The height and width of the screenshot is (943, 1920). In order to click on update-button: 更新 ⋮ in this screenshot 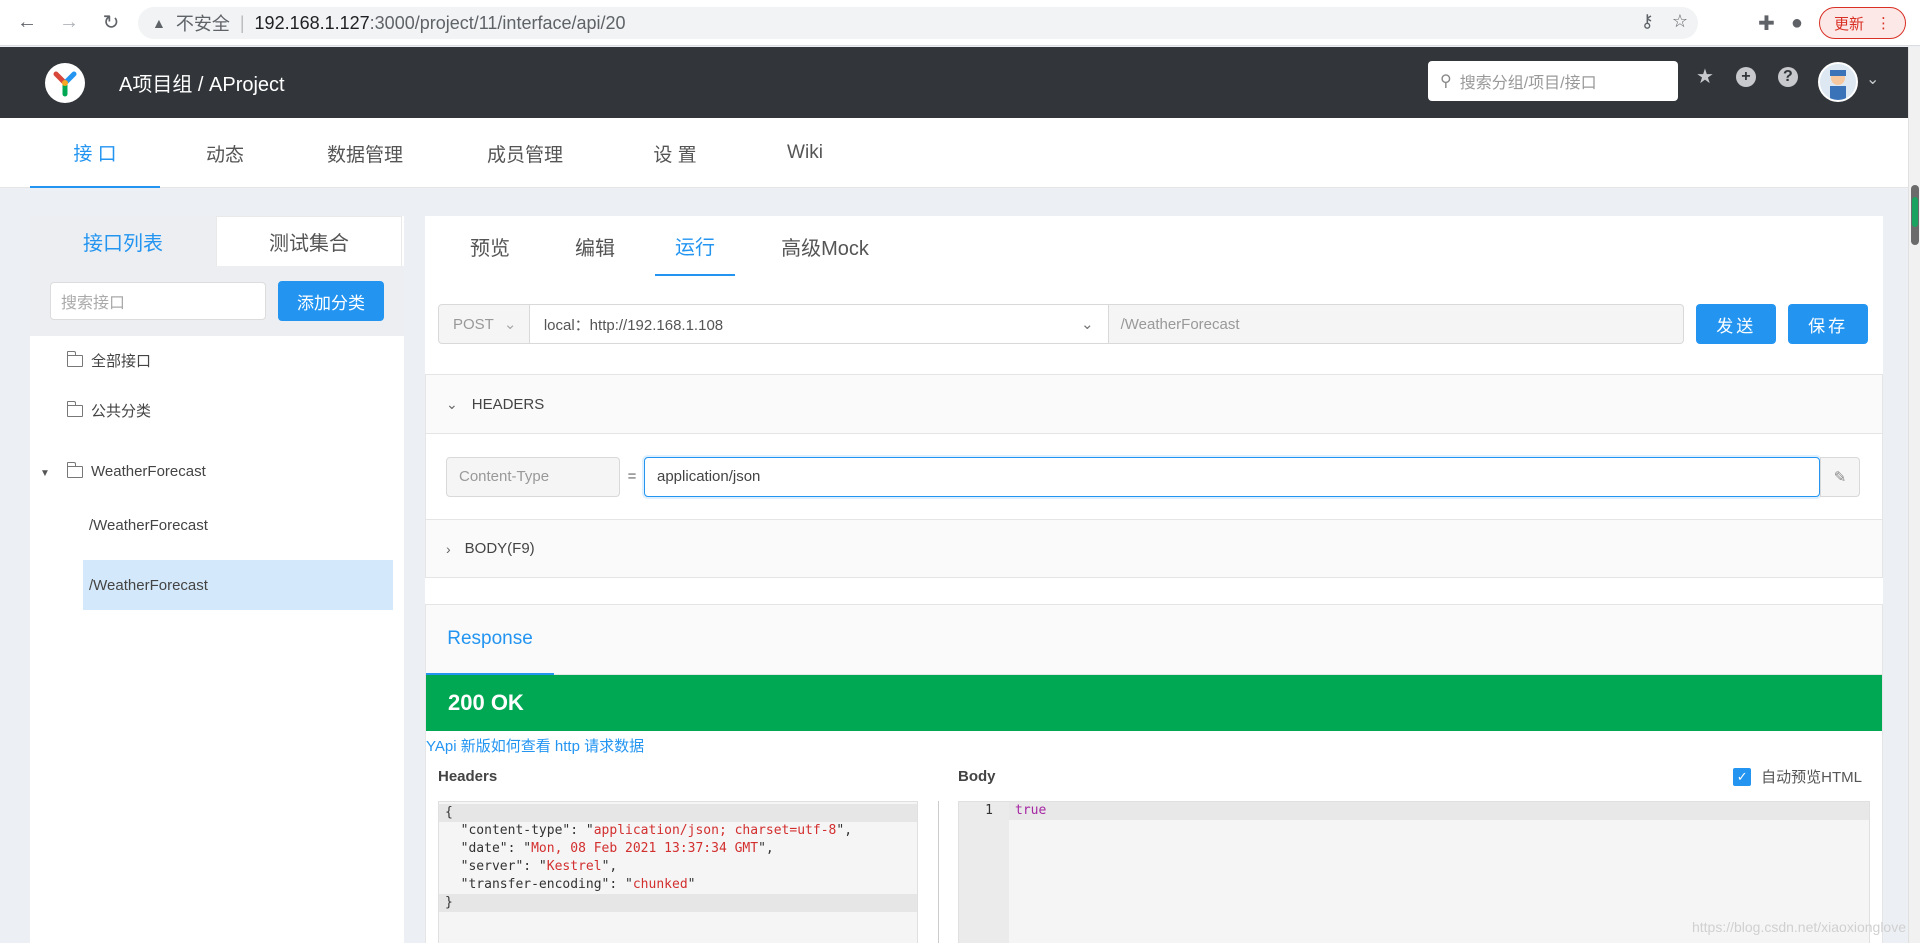, I will do `click(1862, 23)`.